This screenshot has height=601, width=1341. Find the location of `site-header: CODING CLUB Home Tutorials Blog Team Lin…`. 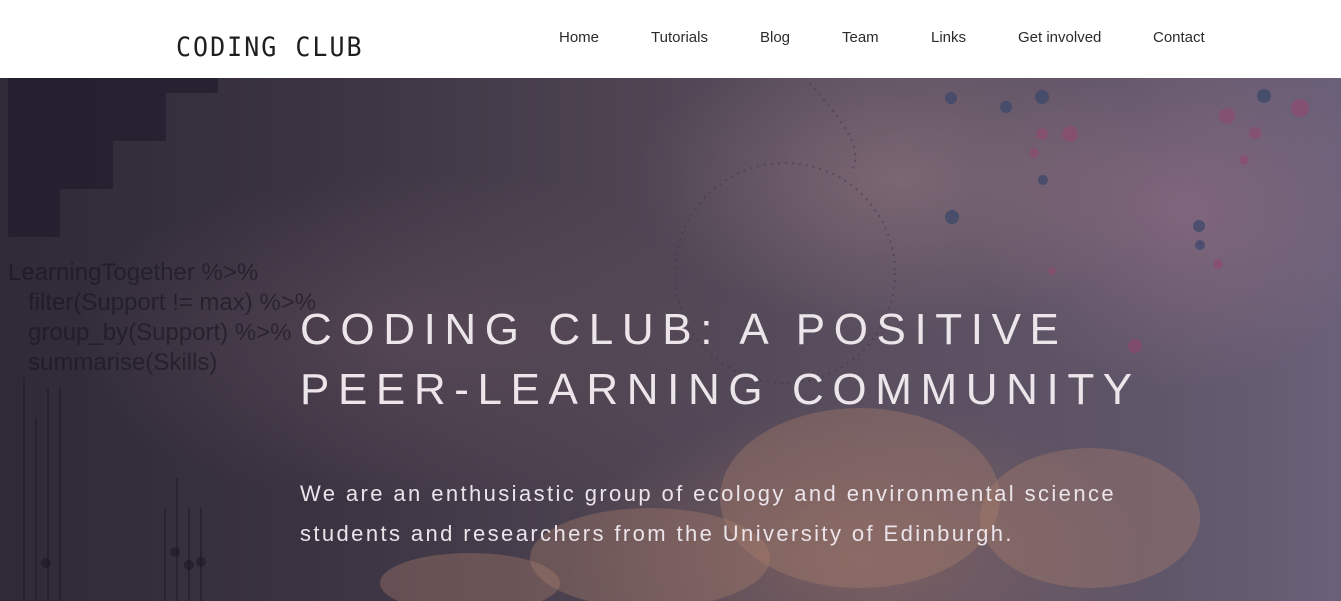

site-header: CODING CLUB Home Tutorials Blog Team Lin… is located at coordinates (670, 39).